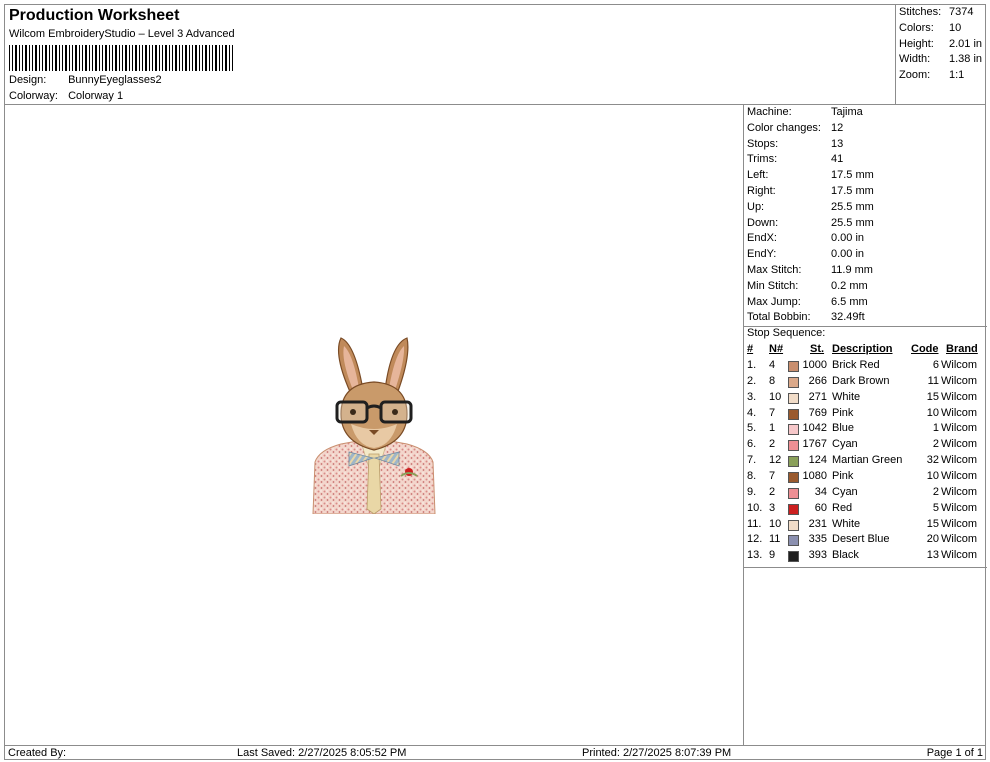  I want to click on row-number: 13., so click(755, 555).